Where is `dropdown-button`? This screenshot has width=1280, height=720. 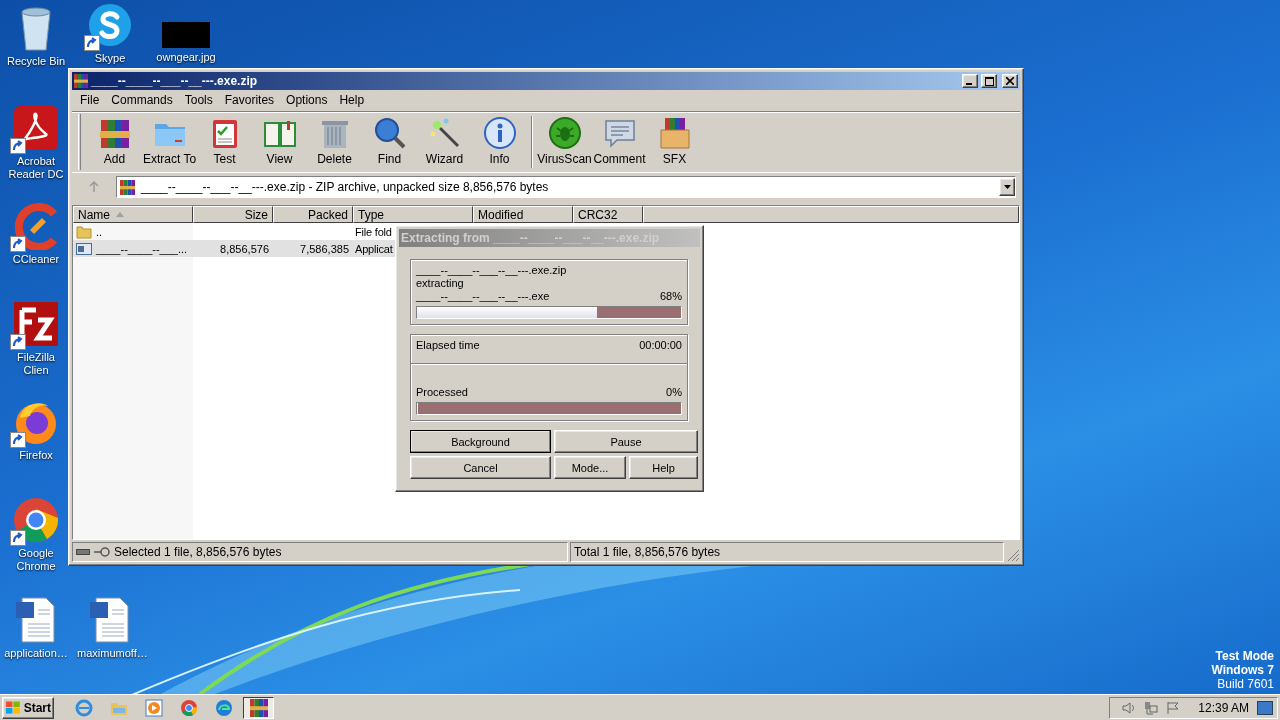
dropdown-button is located at coordinates (1007, 187).